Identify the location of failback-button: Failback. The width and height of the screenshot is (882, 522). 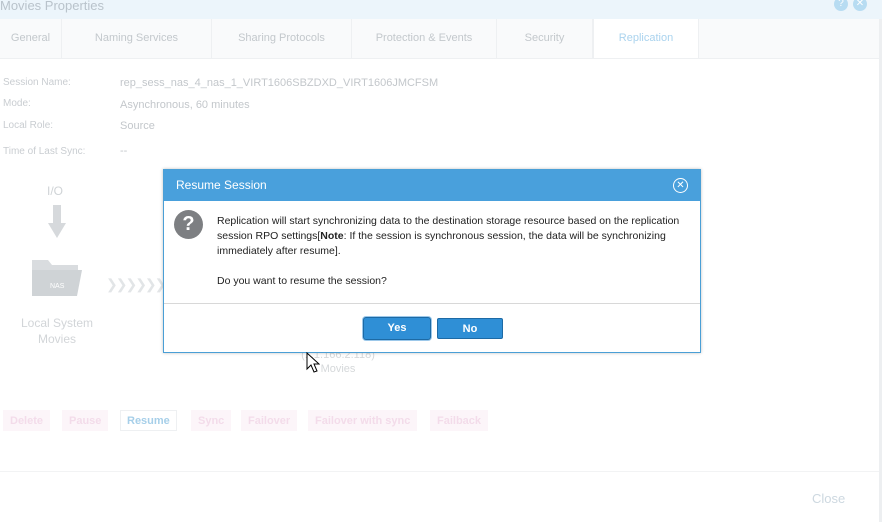
(459, 420).